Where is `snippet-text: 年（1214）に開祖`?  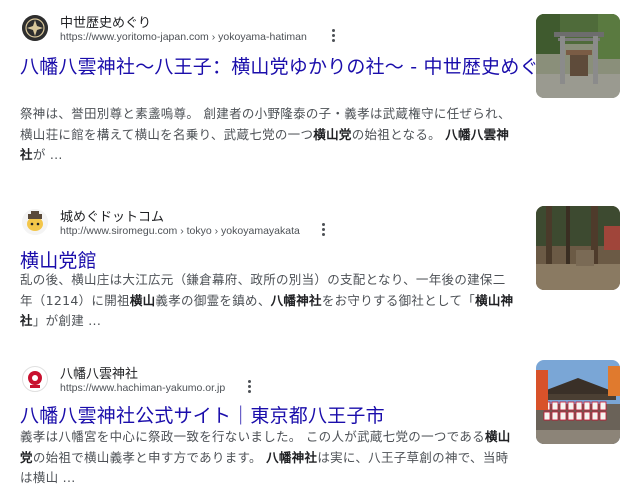 snippet-text: 年（1214）に開祖 is located at coordinates (75, 300).